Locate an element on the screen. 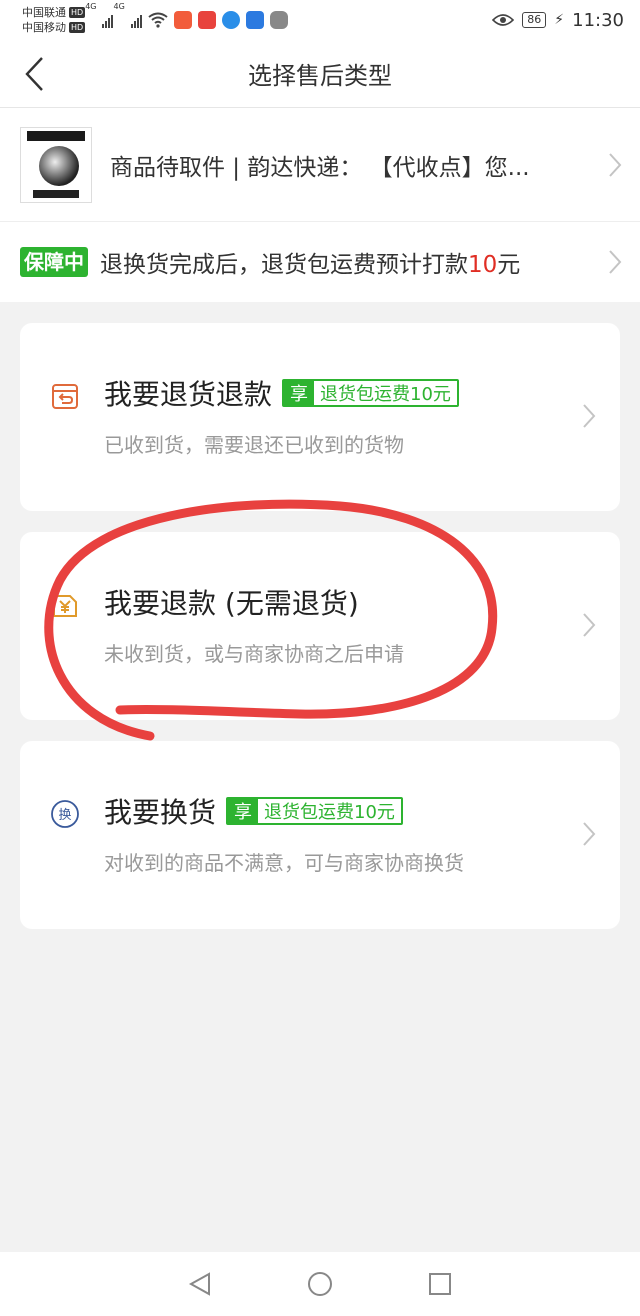  circle-home-icon is located at coordinates (320, 1284).